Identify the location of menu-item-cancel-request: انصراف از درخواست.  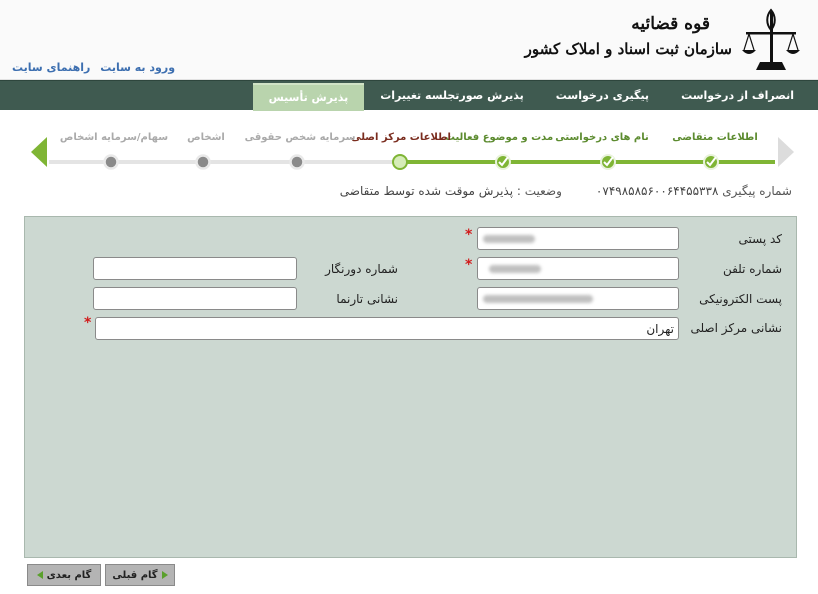
(737, 96).